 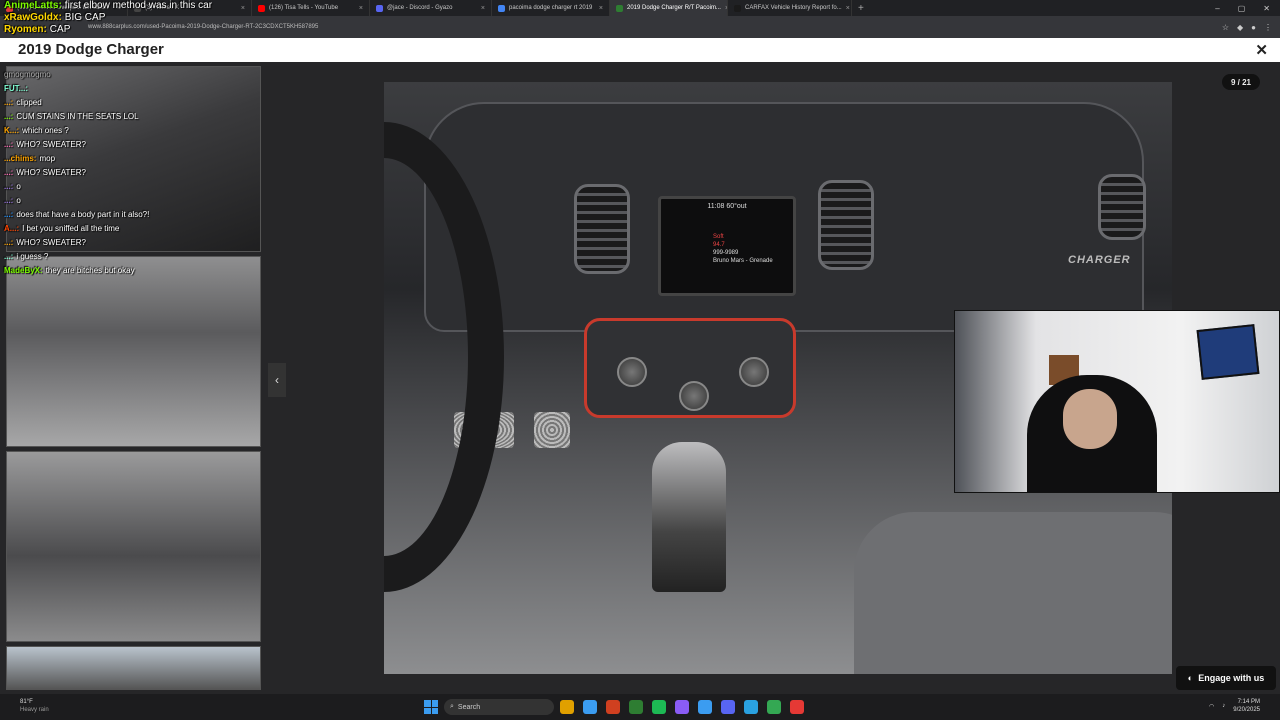 What do you see at coordinates (120, 131) in the screenshot?
I see `chat-message: K...: which ones ?` at bounding box center [120, 131].